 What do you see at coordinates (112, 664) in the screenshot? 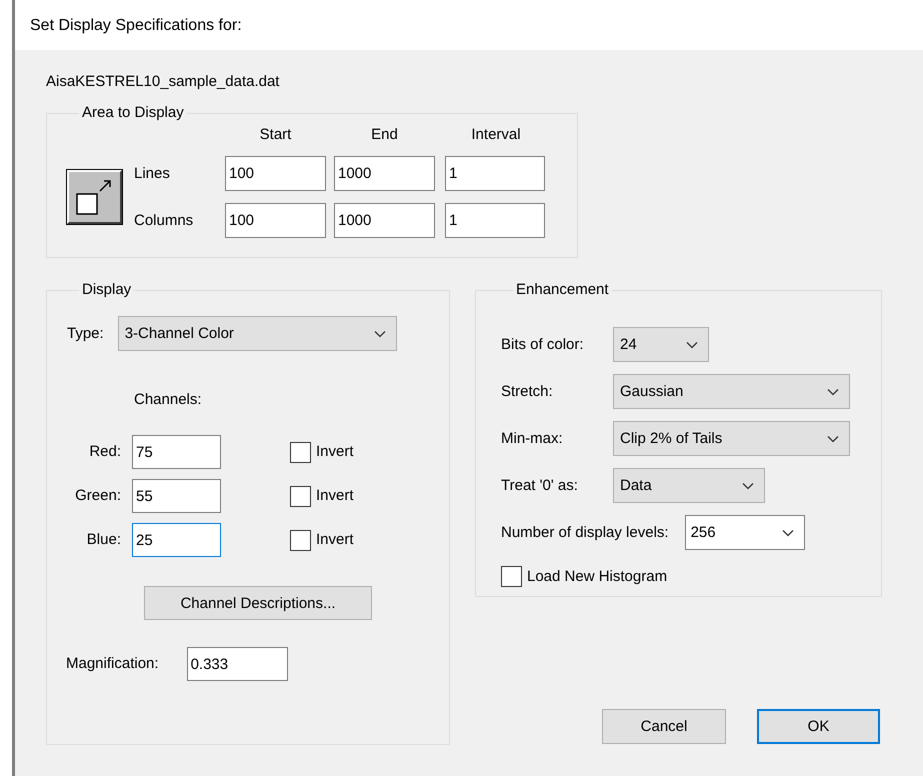
I see `field-label: Magnification:` at bounding box center [112, 664].